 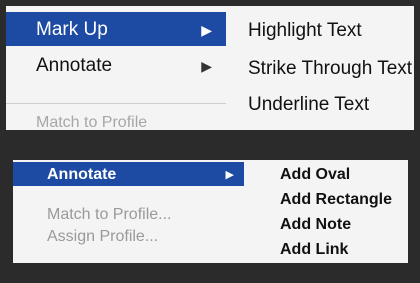 I want to click on submenu-item-strike-through-text: Strike Through Text, so click(x=330, y=69).